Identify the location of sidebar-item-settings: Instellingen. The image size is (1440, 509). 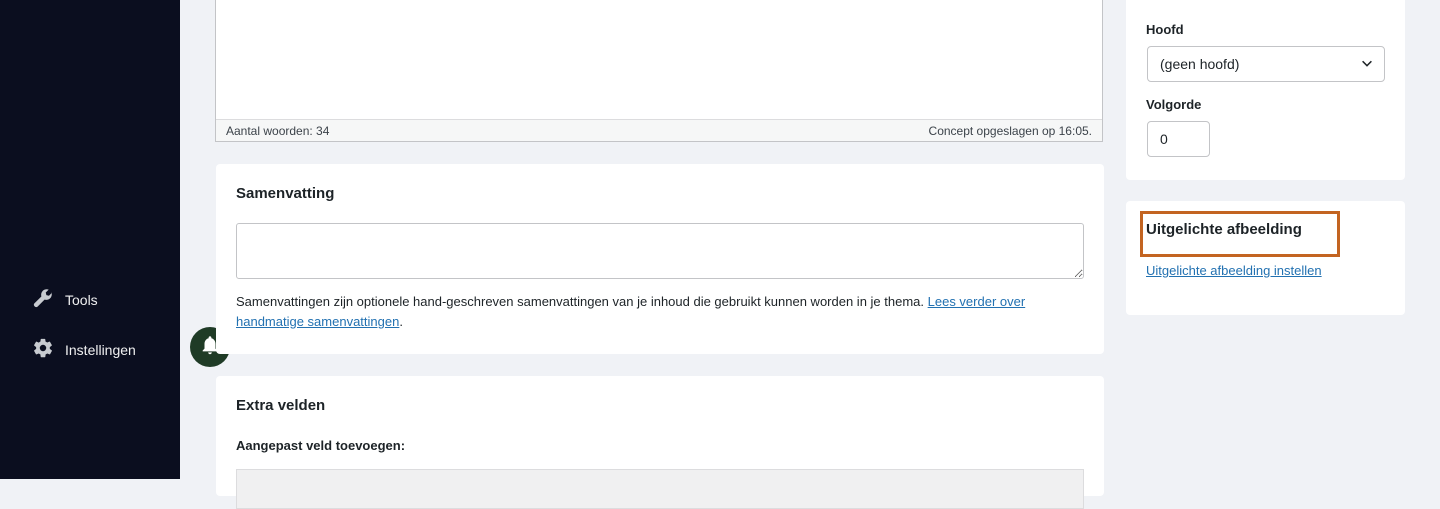
(84, 349).